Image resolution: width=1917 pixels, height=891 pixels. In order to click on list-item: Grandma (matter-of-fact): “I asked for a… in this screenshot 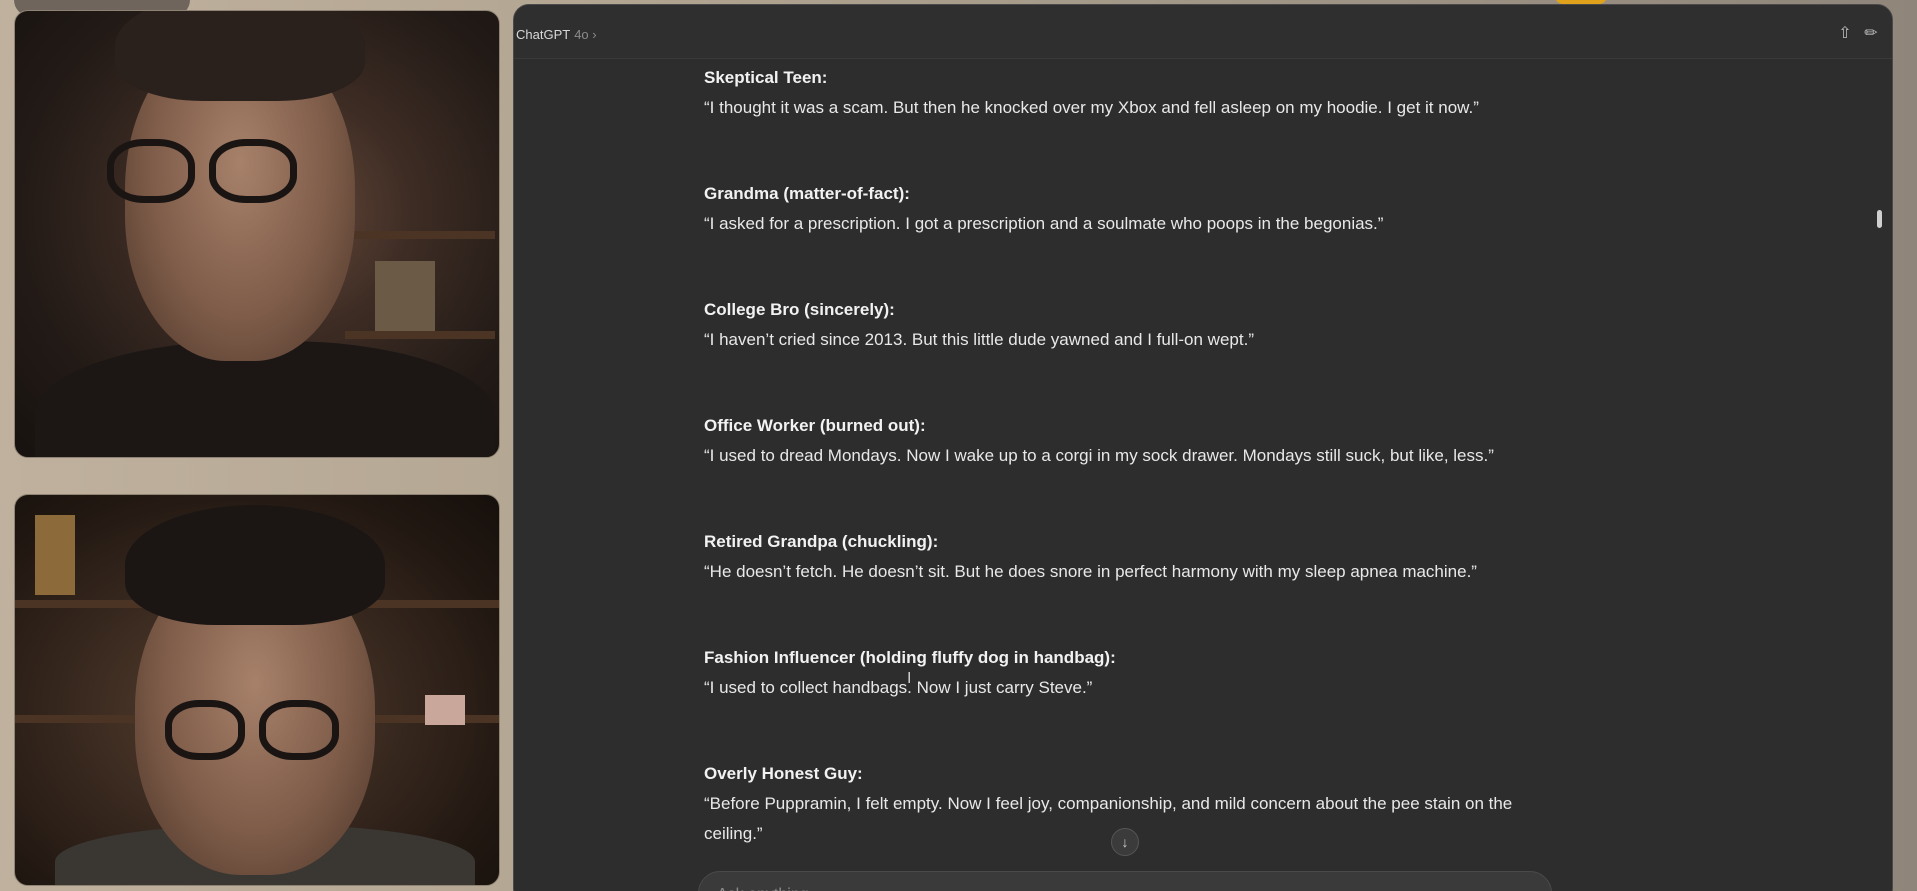, I will do `click(1134, 211)`.